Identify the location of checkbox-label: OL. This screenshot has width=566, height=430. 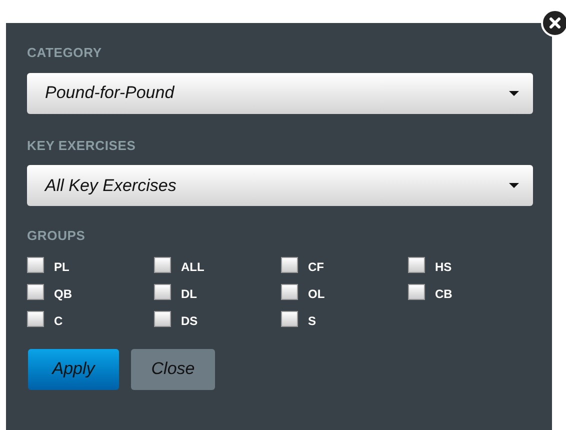
(316, 294).